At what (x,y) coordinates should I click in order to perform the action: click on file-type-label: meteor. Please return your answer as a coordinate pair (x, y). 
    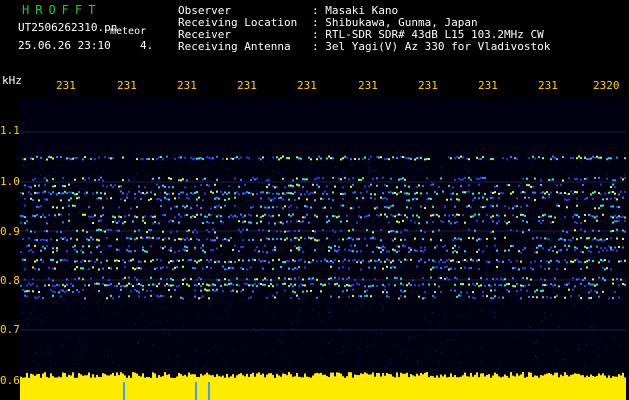
    Looking at the image, I should click on (128, 31).